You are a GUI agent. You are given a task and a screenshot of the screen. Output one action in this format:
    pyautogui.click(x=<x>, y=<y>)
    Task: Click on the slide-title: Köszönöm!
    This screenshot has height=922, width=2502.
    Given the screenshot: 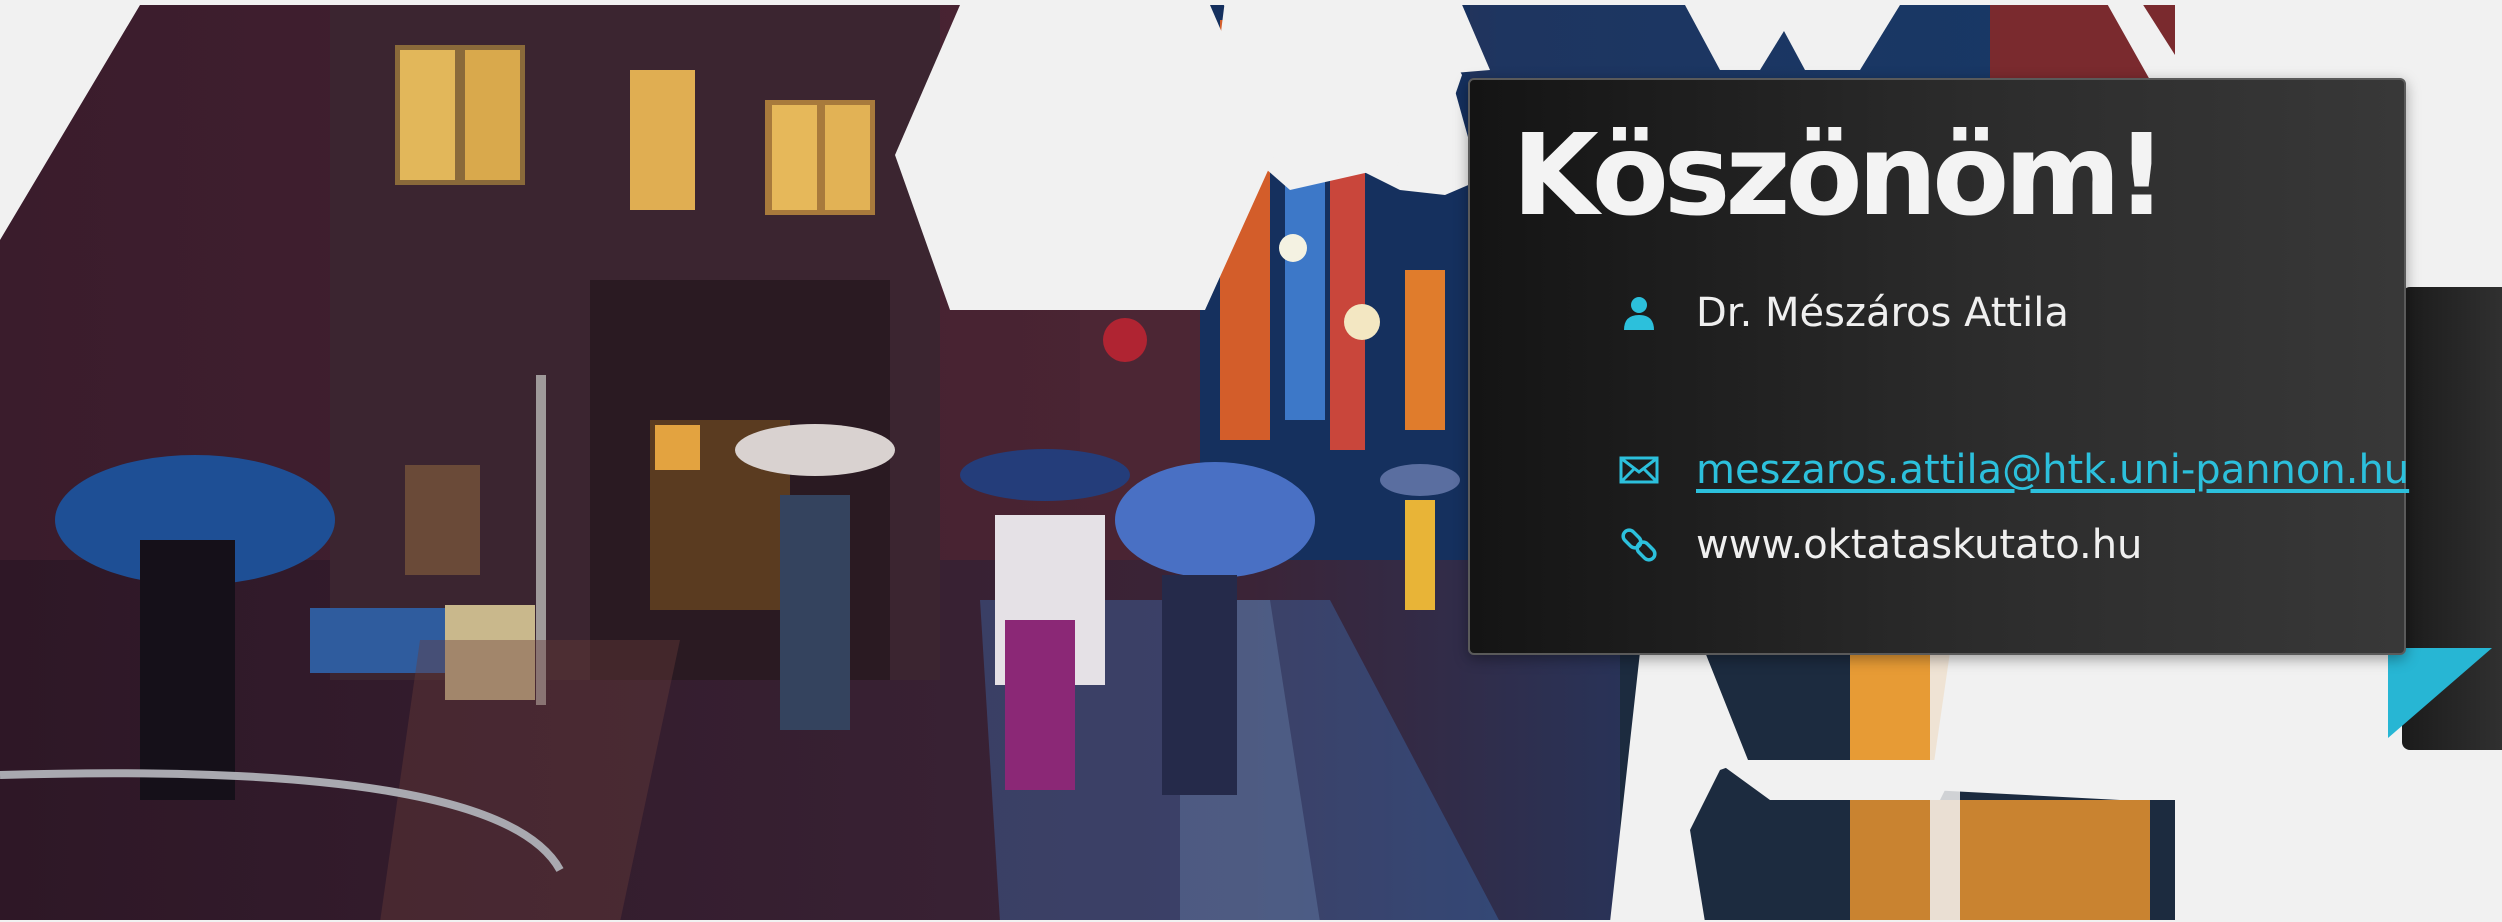 What is the action you would take?
    pyautogui.click(x=1839, y=176)
    